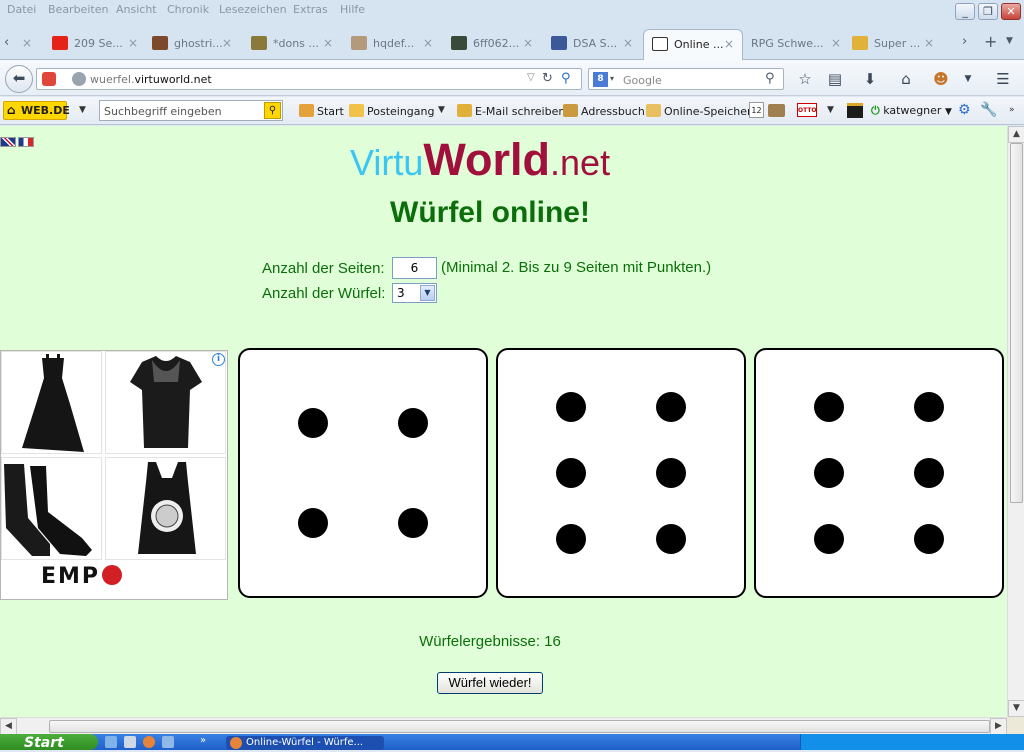 This screenshot has height=752, width=1024. What do you see at coordinates (964, 110) in the screenshot?
I see `tools-icon: ⚙` at bounding box center [964, 110].